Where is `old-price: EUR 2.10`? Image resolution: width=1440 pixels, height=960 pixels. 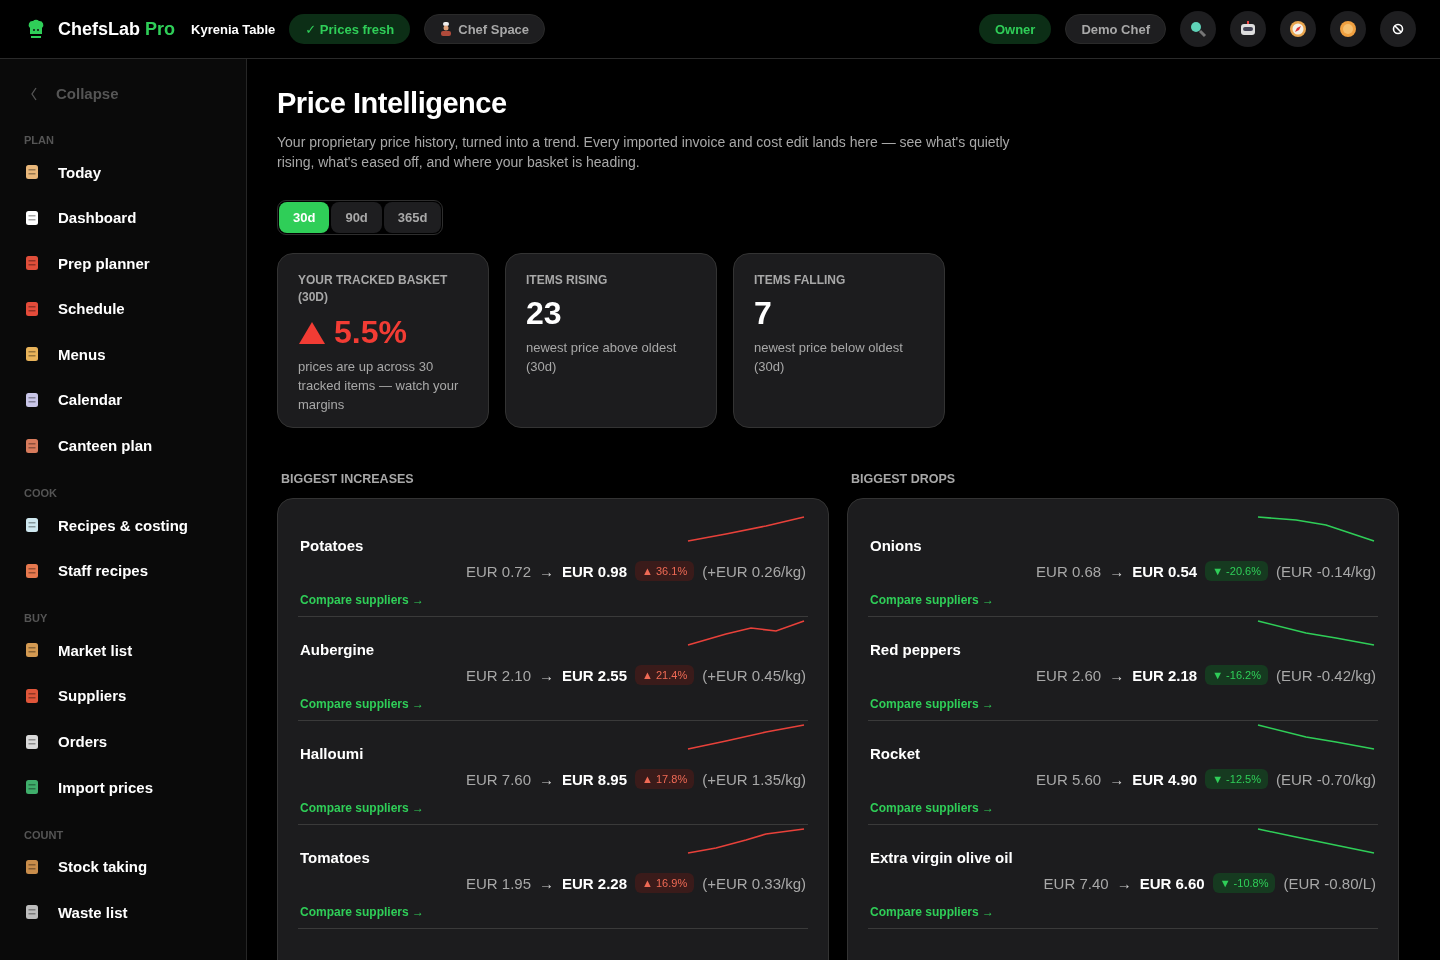
old-price: EUR 2.10 is located at coordinates (498, 675).